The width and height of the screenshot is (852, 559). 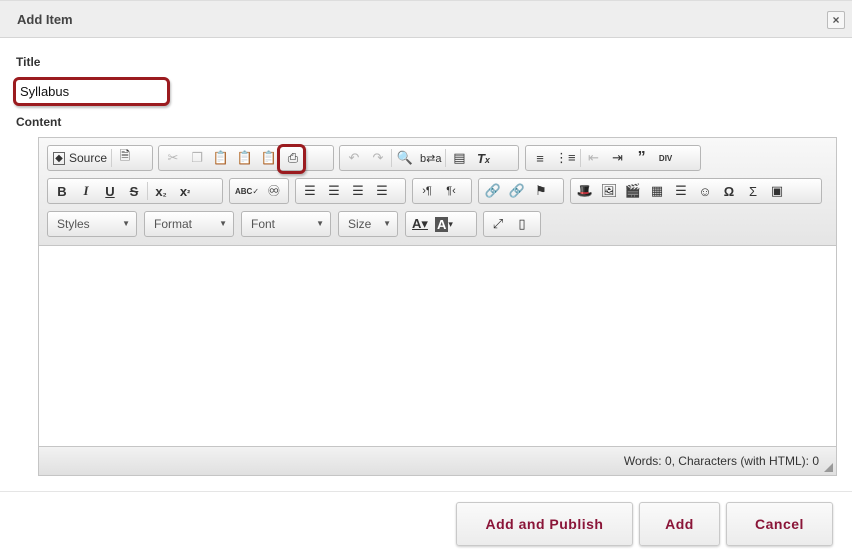 I want to click on unlink-icon: 🔗, so click(x=517, y=190).